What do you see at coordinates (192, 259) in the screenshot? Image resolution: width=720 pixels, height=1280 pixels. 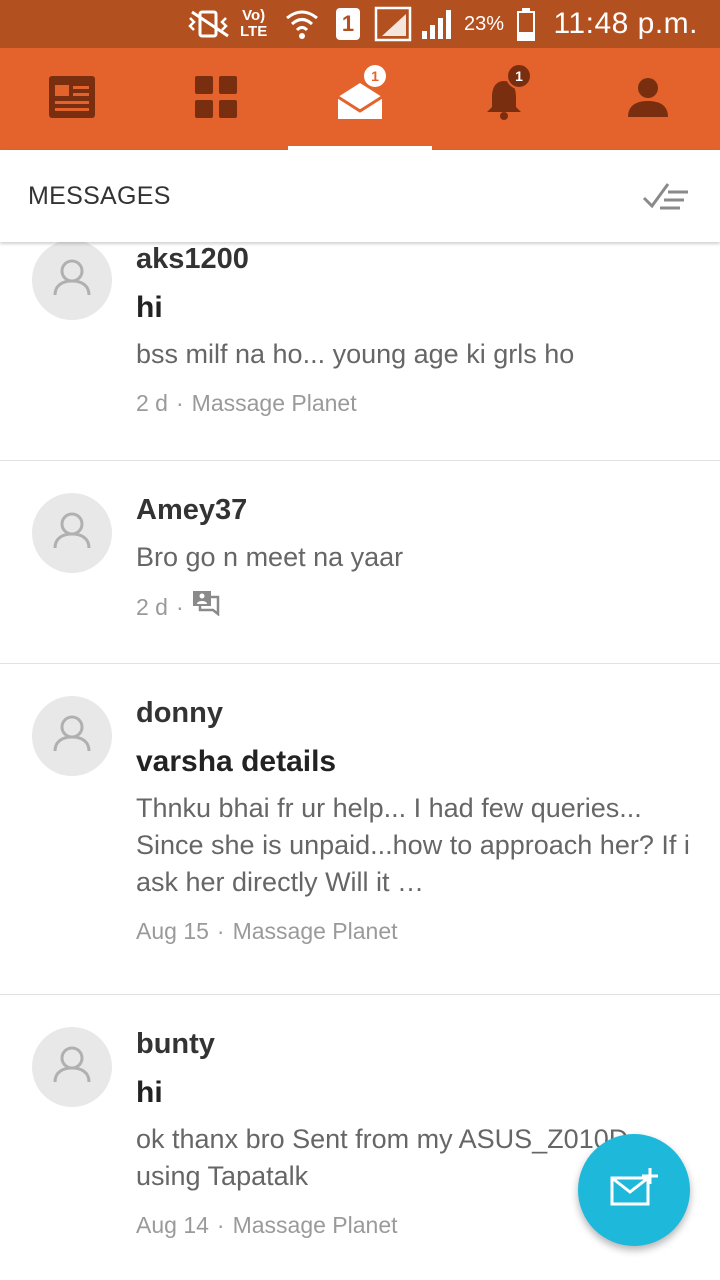 I see `username: aks1200` at bounding box center [192, 259].